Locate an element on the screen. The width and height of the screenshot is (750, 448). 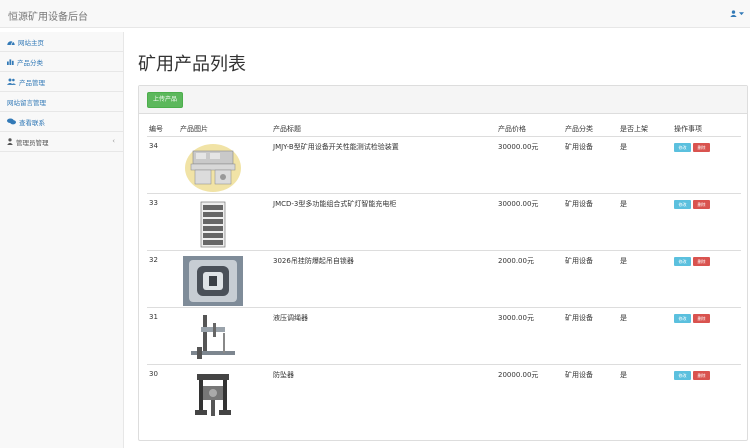
panel-heading: 上传产品 is located at coordinates (443, 100).